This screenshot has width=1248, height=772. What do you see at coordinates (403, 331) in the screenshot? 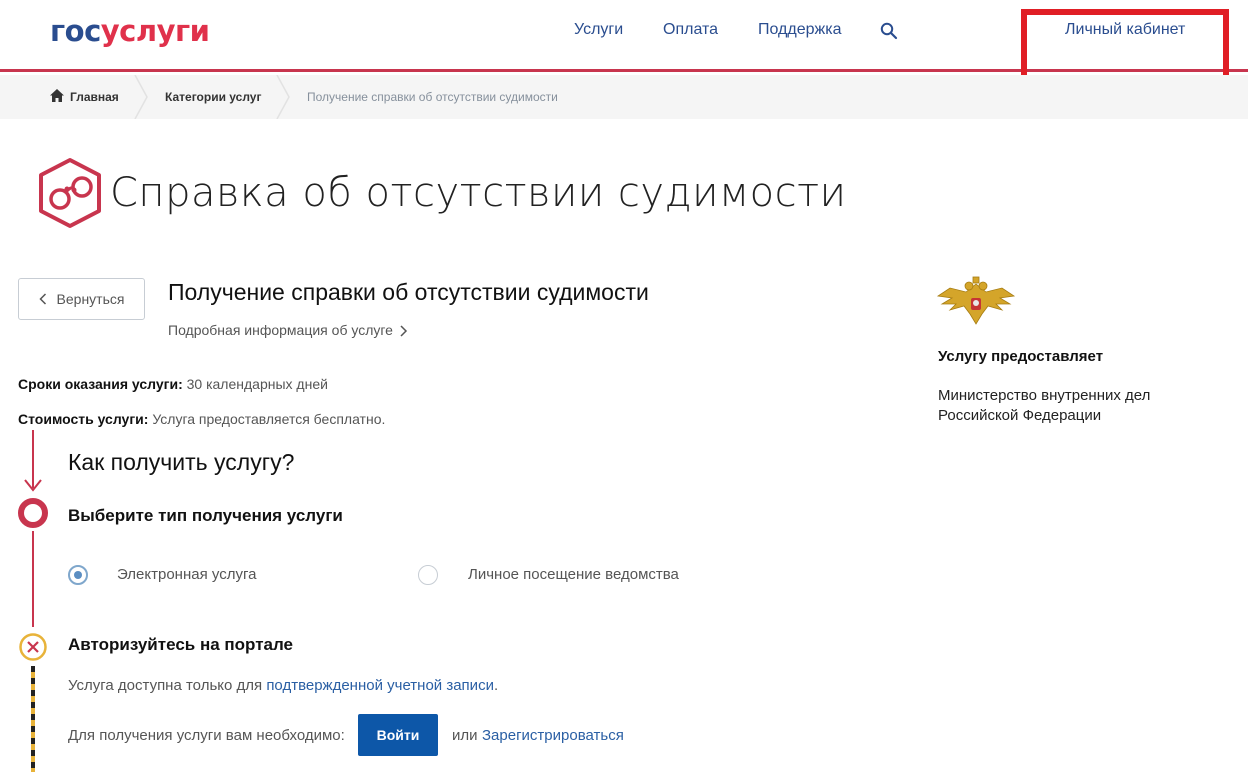
I see `chevron-right-icon` at bounding box center [403, 331].